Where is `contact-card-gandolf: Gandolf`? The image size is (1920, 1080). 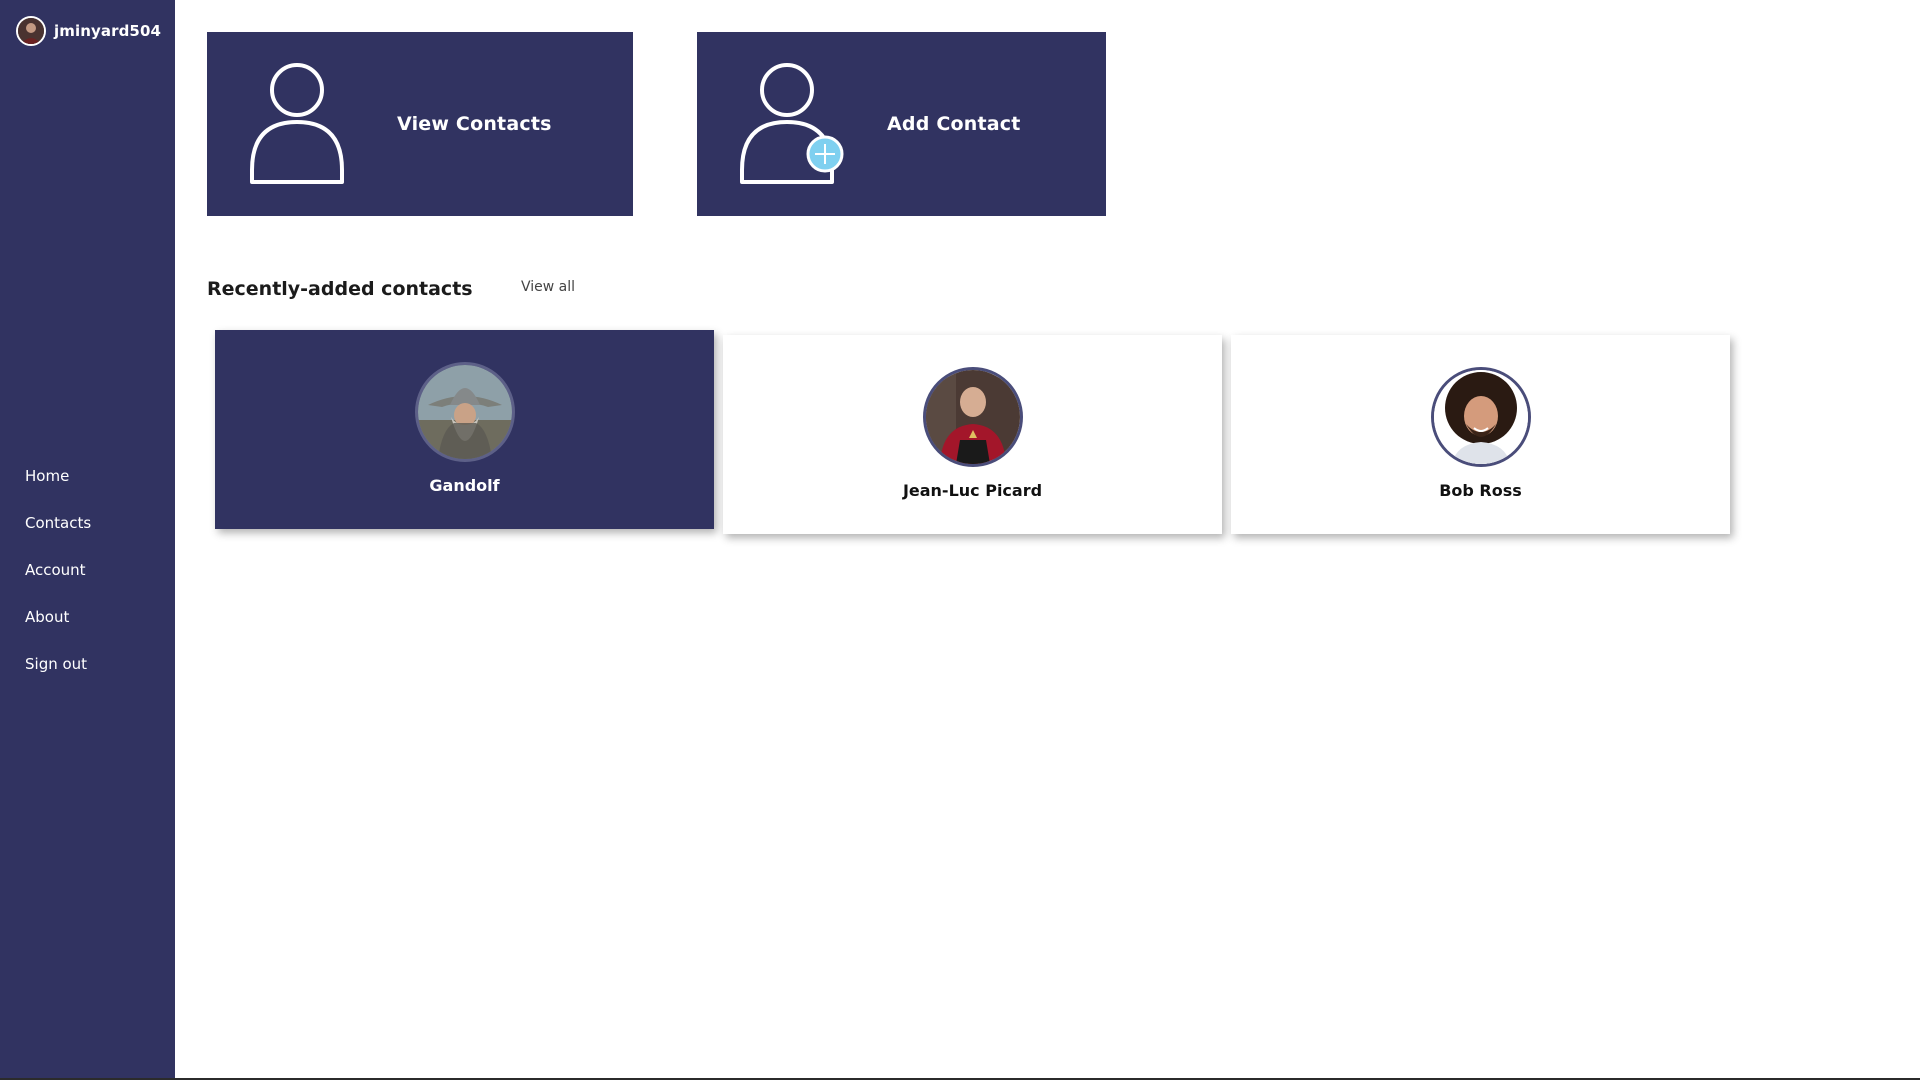
contact-card-gandolf: Gandolf is located at coordinates (464, 429).